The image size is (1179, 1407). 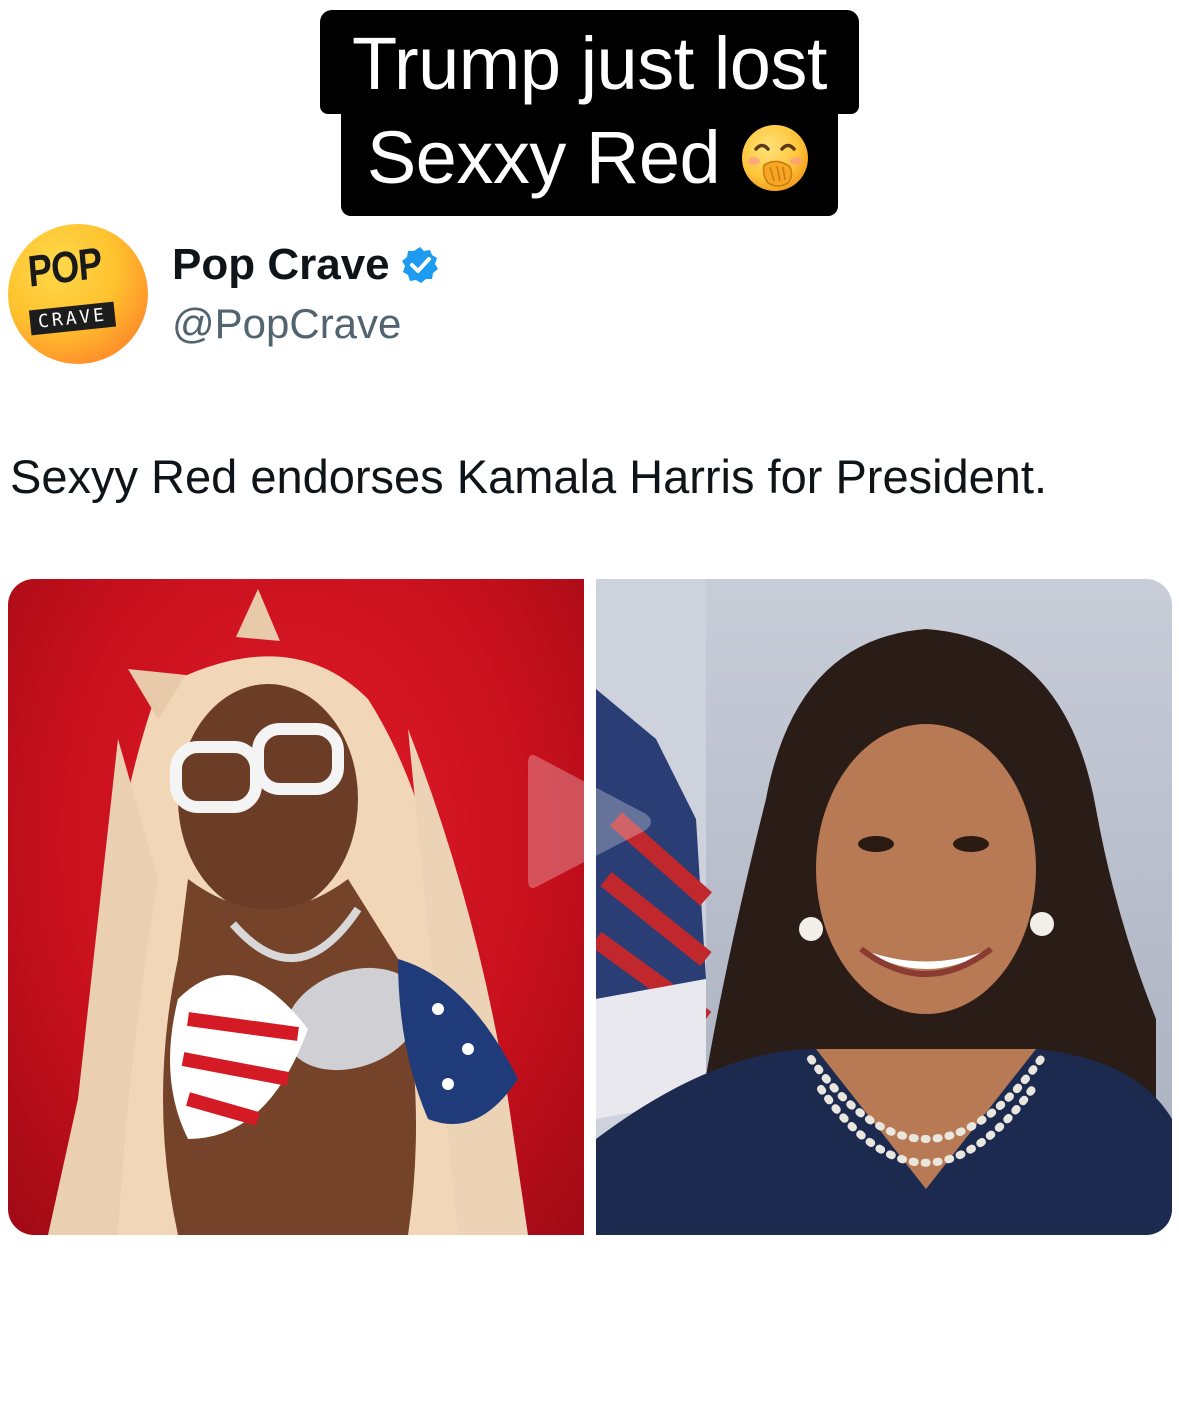 I want to click on caption-line-2-text: Sexxy Red, so click(x=543, y=157).